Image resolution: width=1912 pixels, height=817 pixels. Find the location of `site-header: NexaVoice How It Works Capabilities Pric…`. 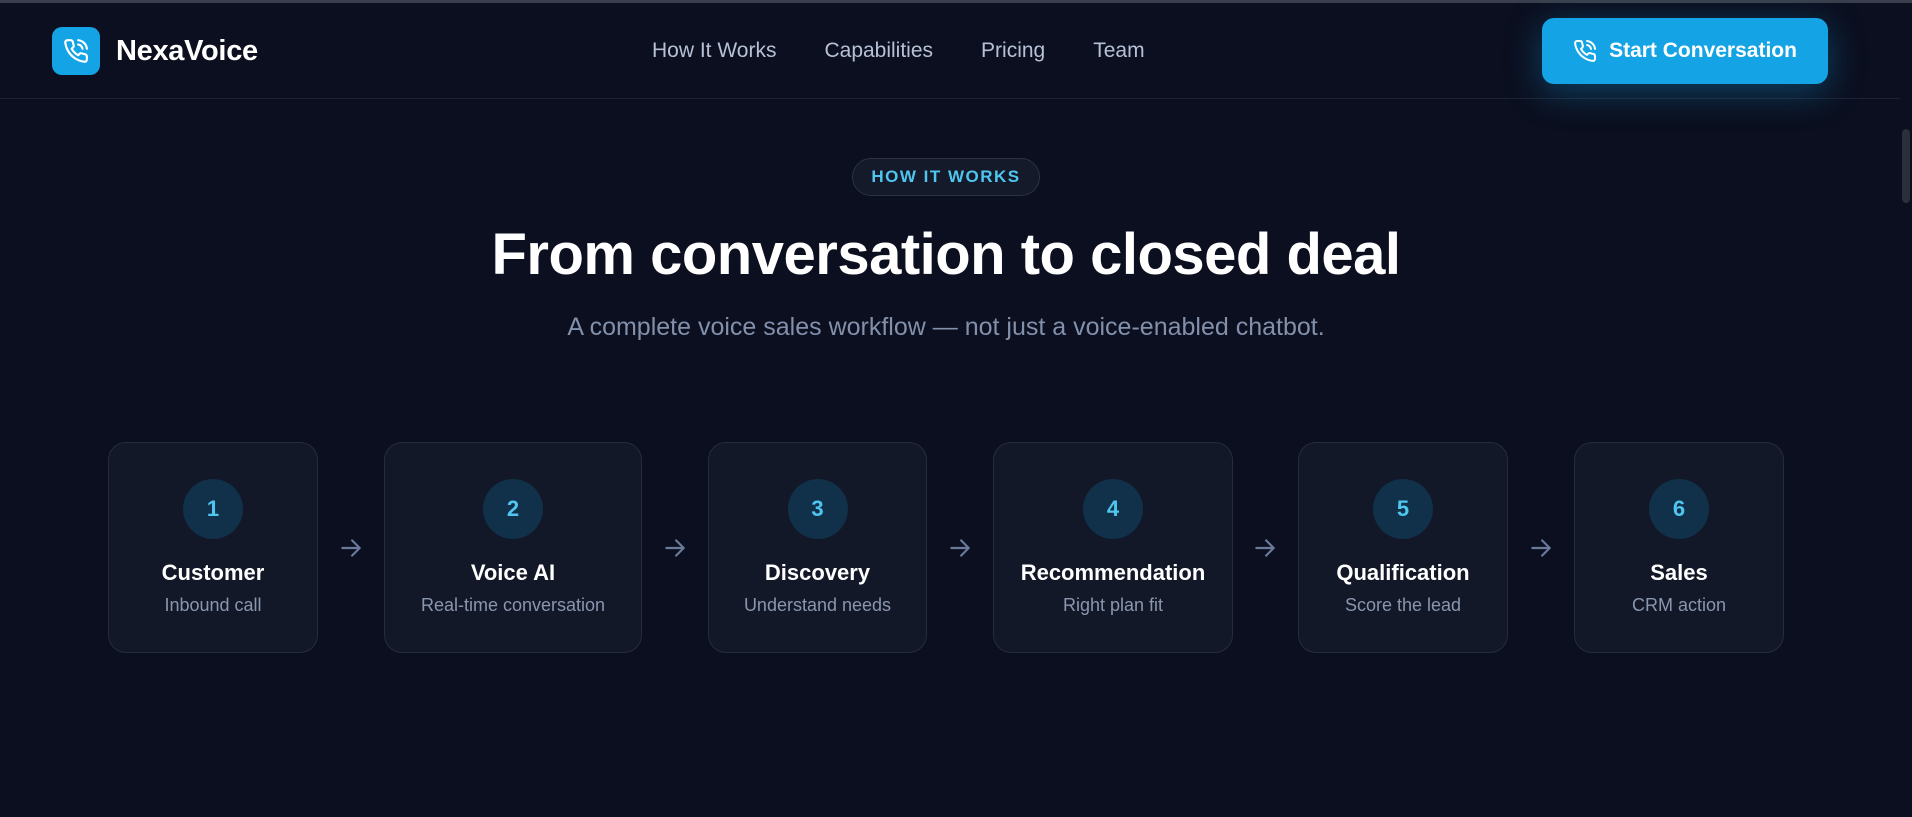

site-header: NexaVoice How It Works Capabilities Pric… is located at coordinates (950, 51).